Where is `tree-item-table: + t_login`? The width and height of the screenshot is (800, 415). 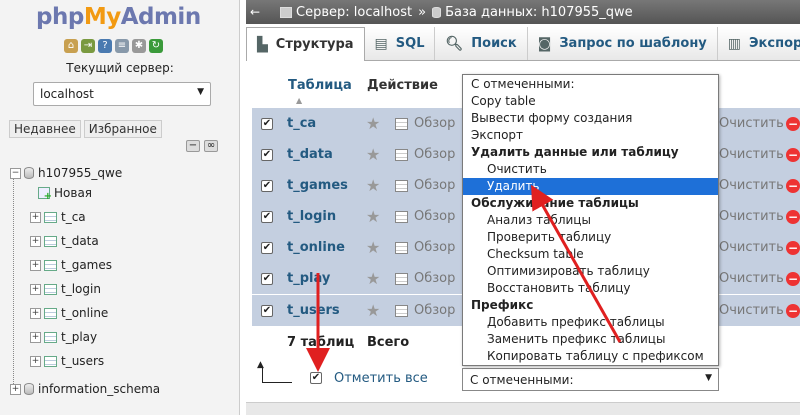
tree-item-table: + t_login is located at coordinates (65, 289).